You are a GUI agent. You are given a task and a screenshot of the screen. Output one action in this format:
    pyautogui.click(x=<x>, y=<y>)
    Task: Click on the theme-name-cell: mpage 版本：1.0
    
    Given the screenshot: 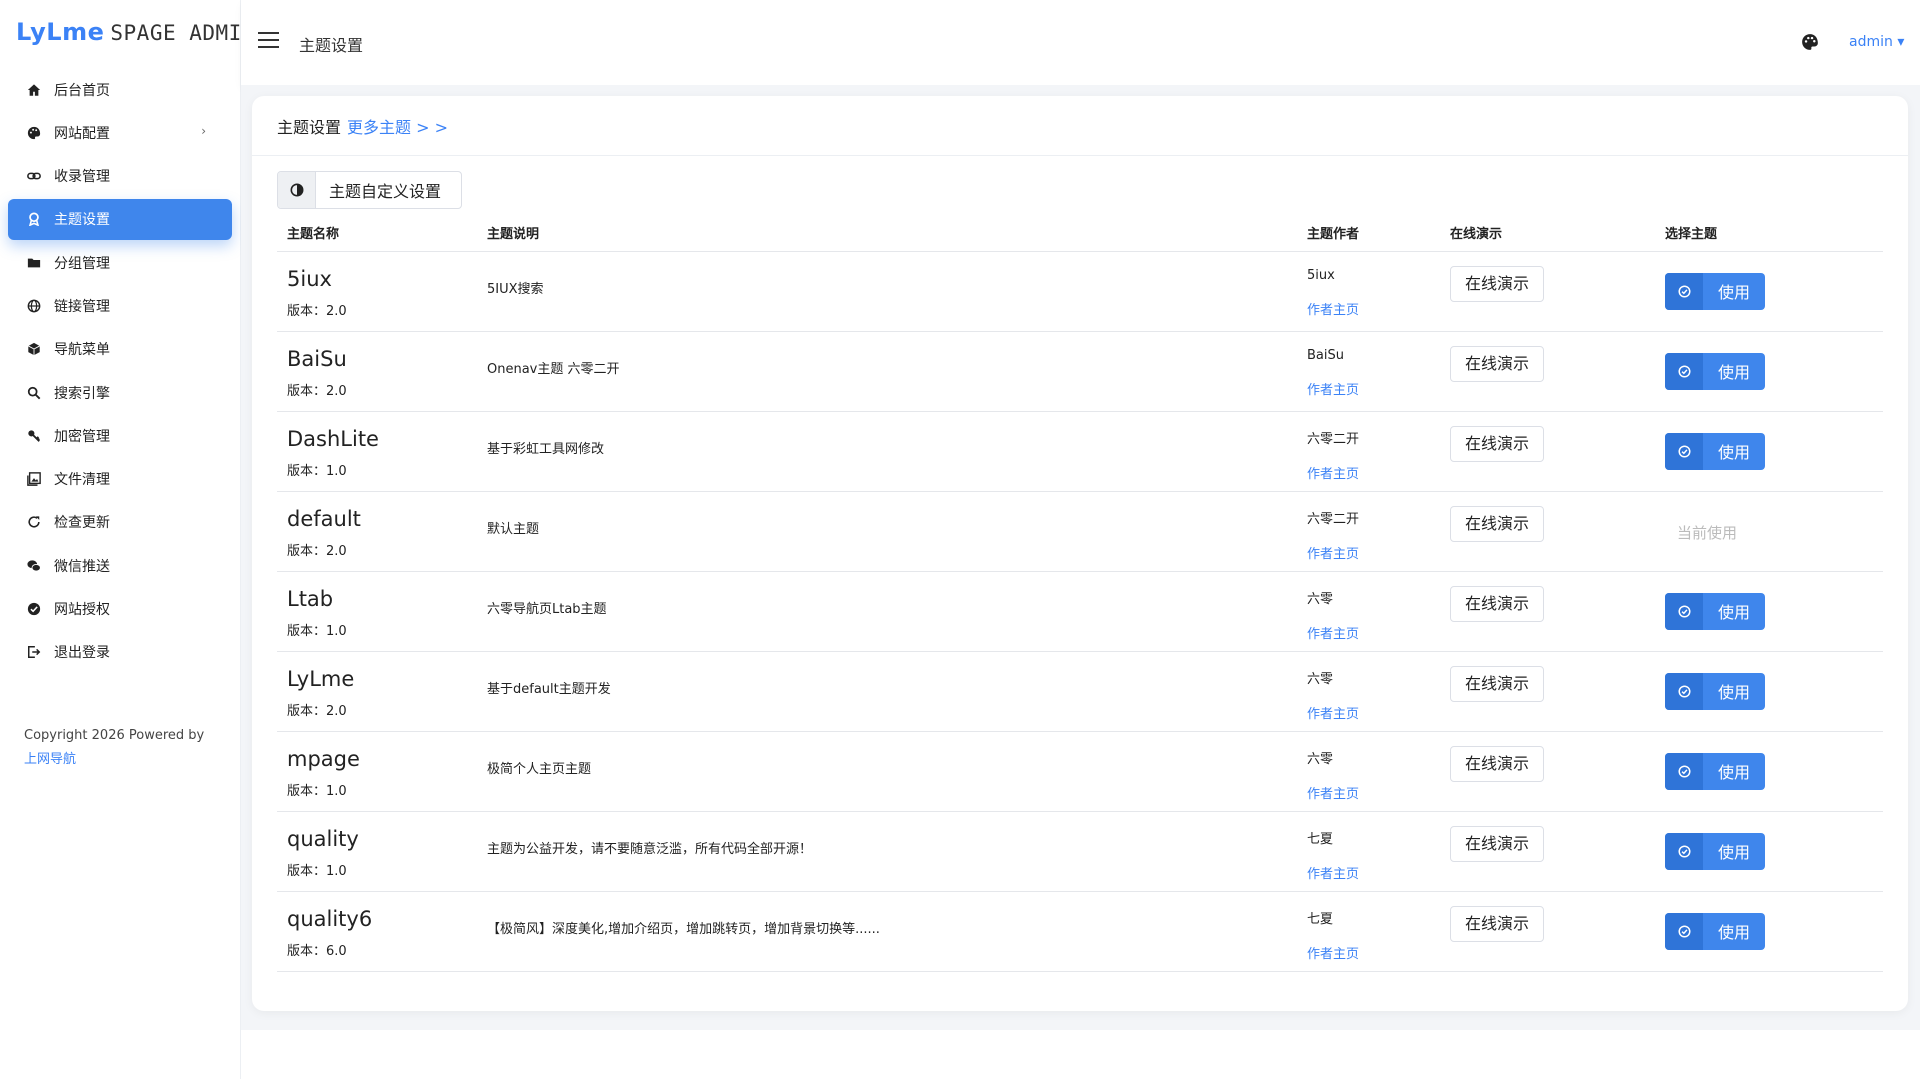 What is the action you would take?
    pyautogui.click(x=377, y=771)
    